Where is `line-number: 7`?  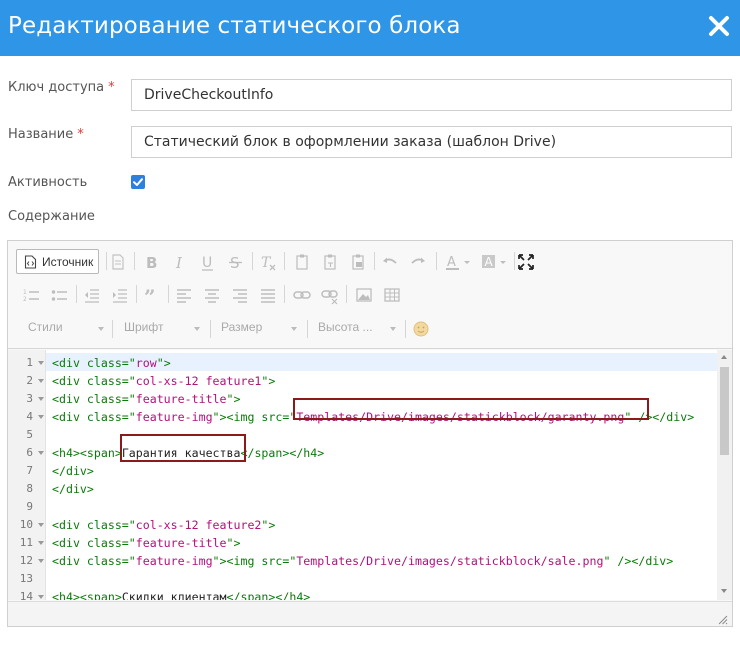
line-number: 7 is located at coordinates (29, 470).